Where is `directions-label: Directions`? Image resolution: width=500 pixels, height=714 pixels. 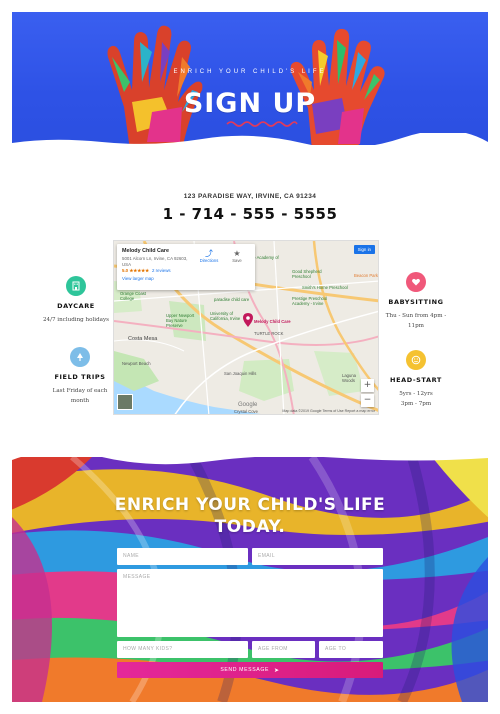 directions-label: Directions is located at coordinates (209, 260).